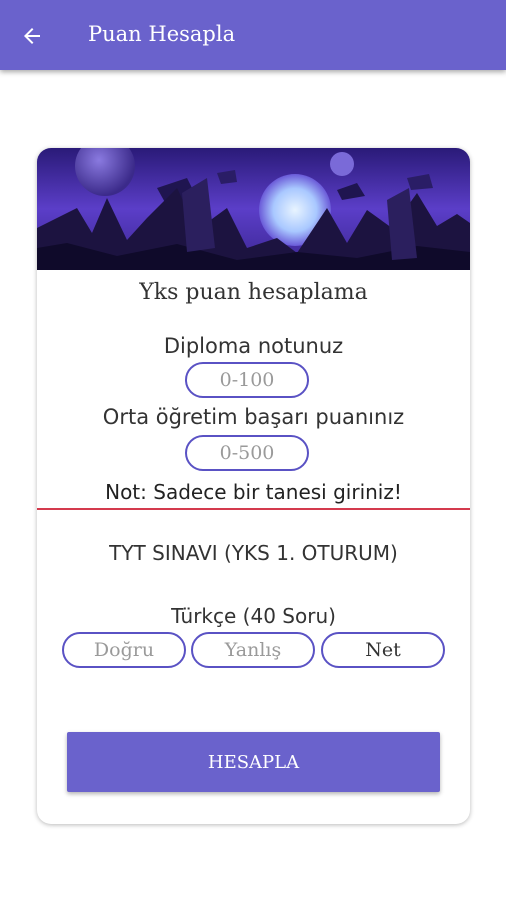 The image size is (506, 900). I want to click on obp-input, so click(247, 453).